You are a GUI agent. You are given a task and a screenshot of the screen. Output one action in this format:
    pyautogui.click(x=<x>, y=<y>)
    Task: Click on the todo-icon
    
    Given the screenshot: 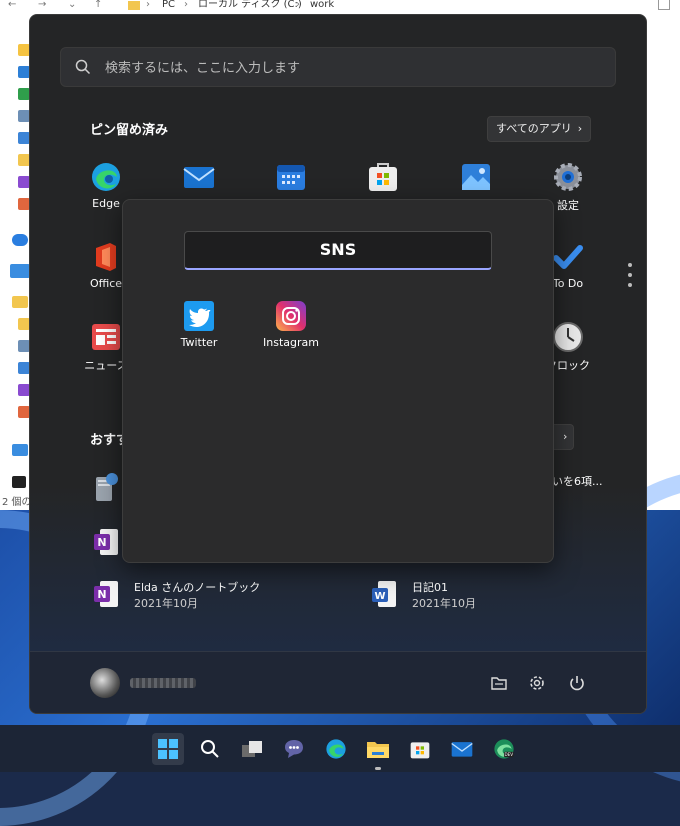 What is the action you would take?
    pyautogui.click(x=568, y=257)
    